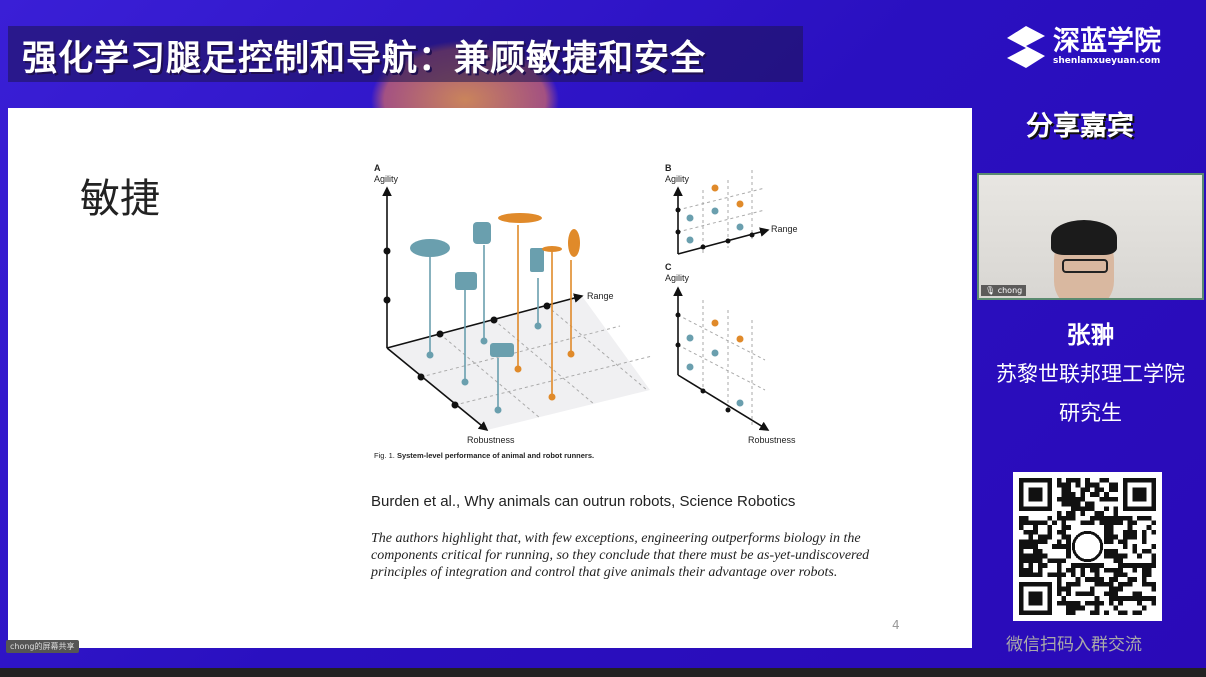 This screenshot has width=1206, height=677. Describe the element at coordinates (1107, 41) in the screenshot. I see `brand-name: 深蓝学院` at that location.